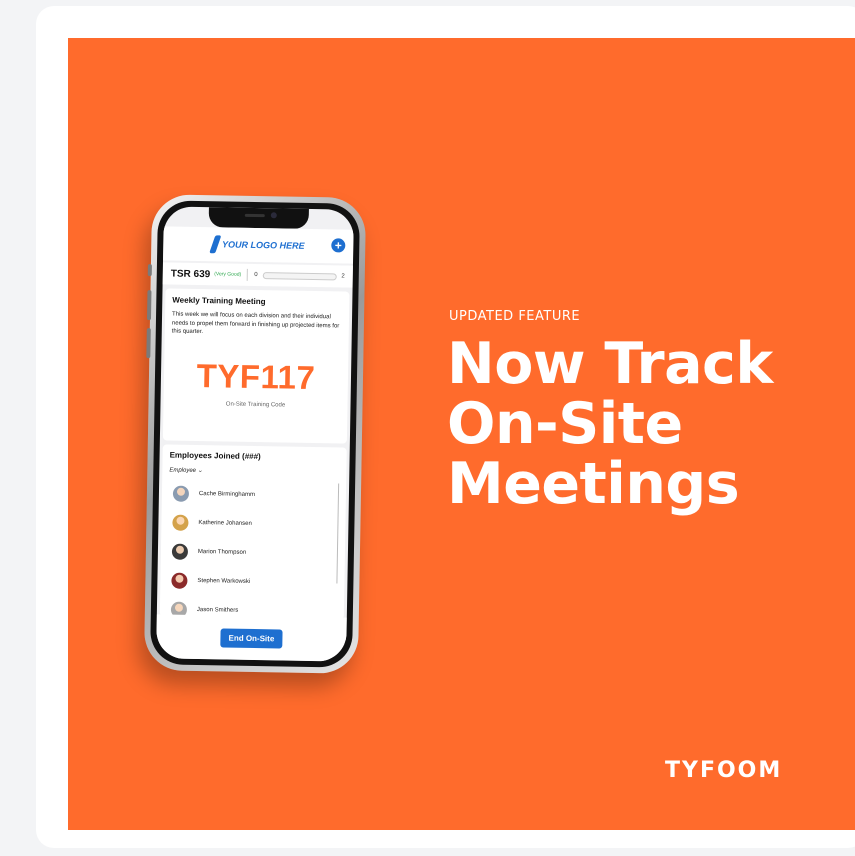 The image size is (855, 856). I want to click on tsr-rating: (Very Good), so click(228, 274).